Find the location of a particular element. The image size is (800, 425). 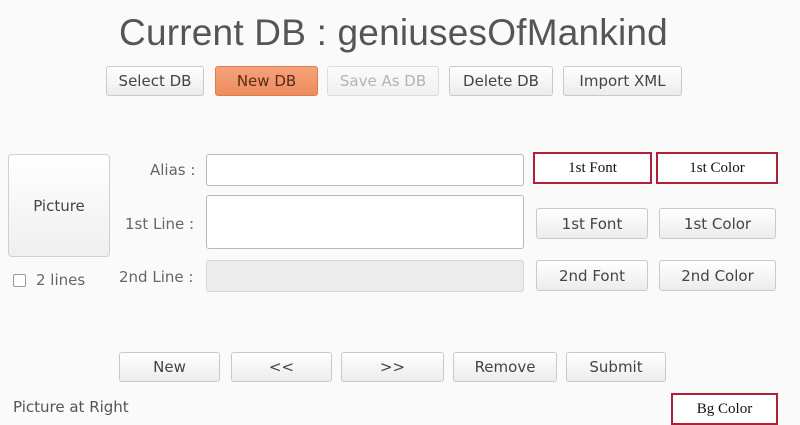

second-line-font-button: 2nd Font is located at coordinates (592, 275).